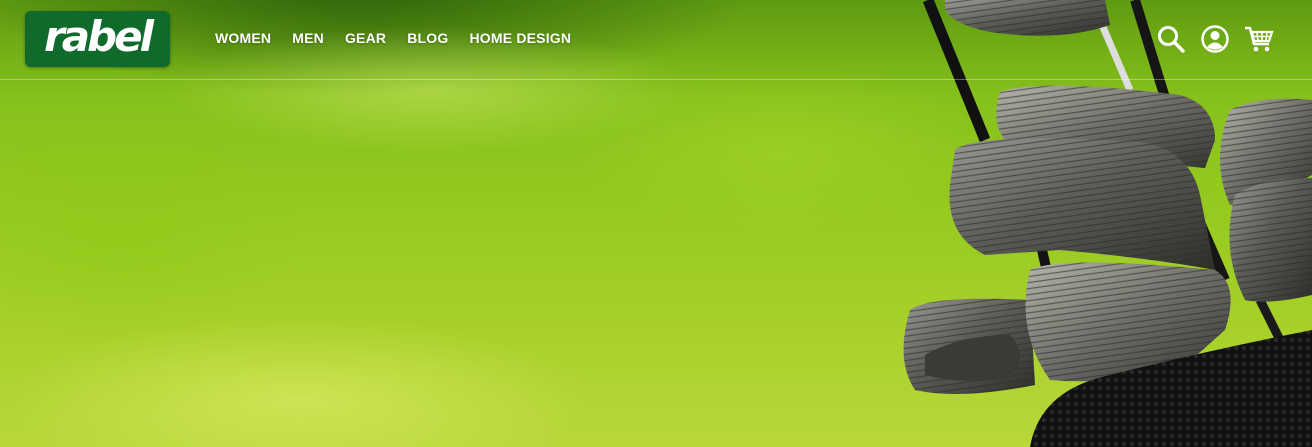 This screenshot has height=447, width=1312. Describe the element at coordinates (403, 38) in the screenshot. I see `main-nav: WOMEN MEN GEAR BLOG HOME DESIGN` at that location.